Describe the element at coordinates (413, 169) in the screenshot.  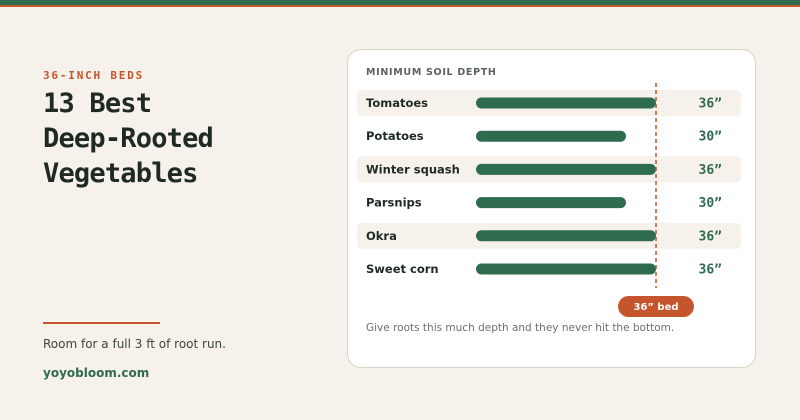
I see `category-label: Winter squash` at that location.